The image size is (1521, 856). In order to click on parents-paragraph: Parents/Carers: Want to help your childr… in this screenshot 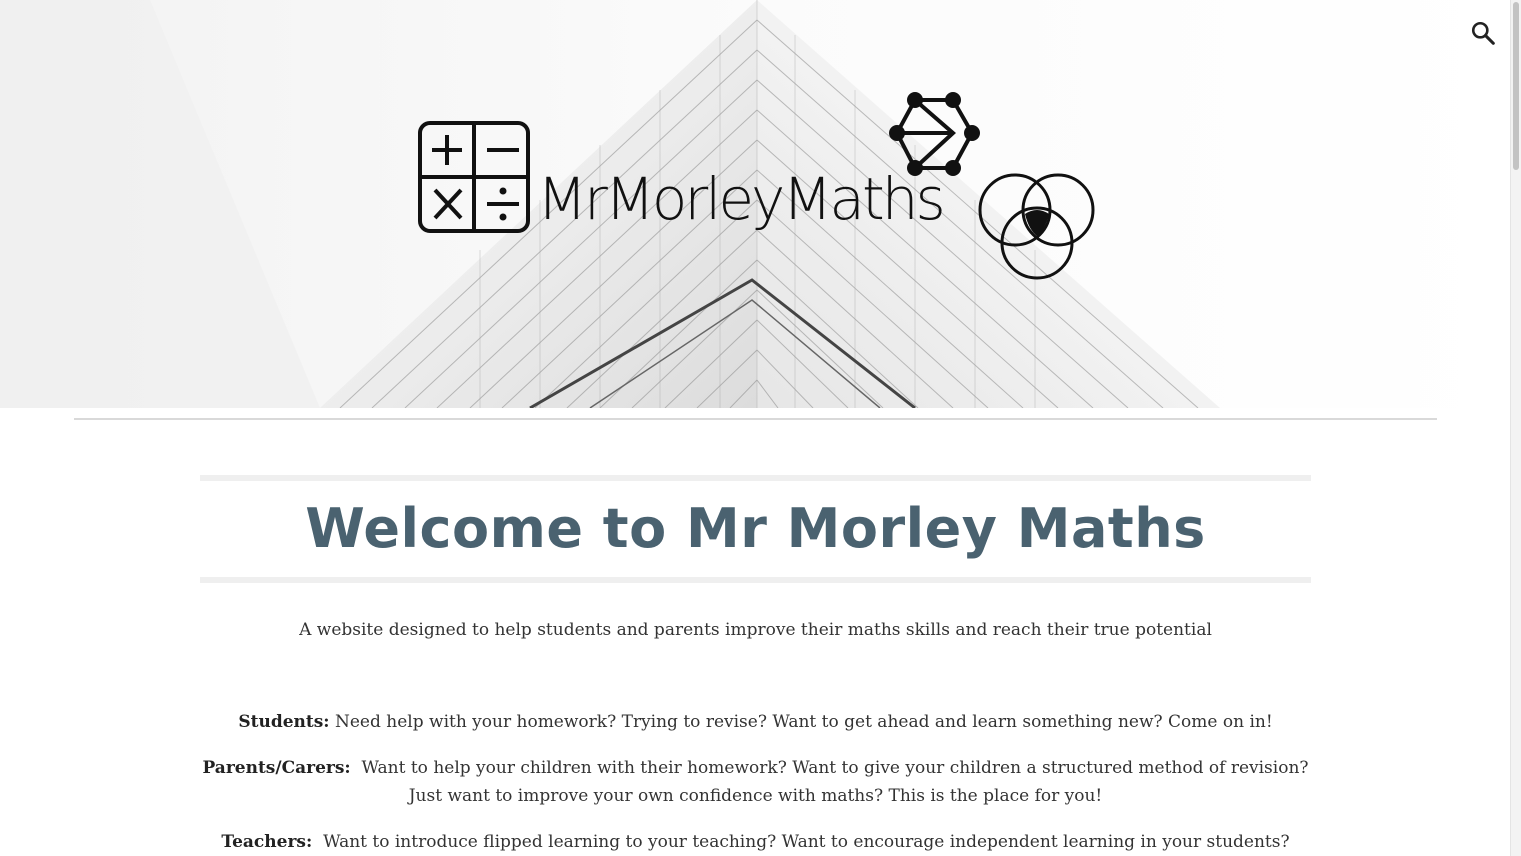, I will do `click(755, 782)`.